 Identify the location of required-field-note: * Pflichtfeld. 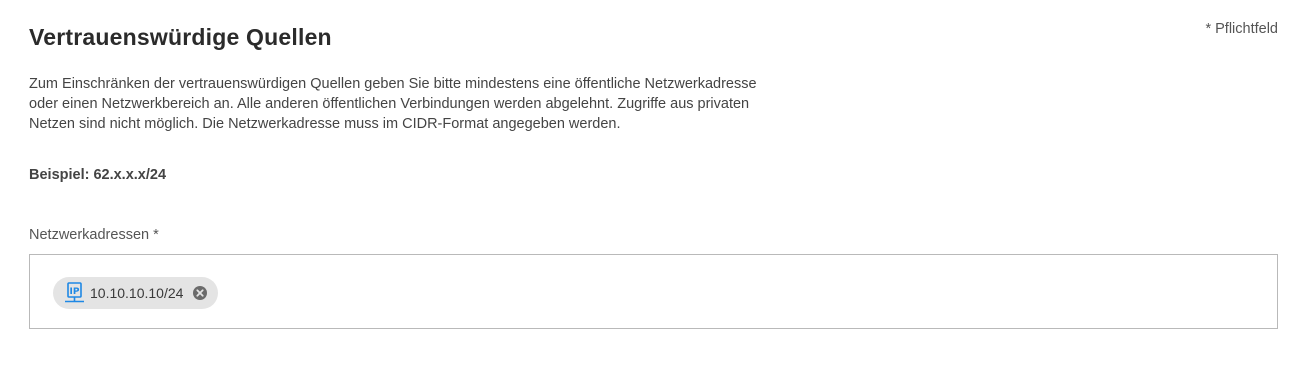
(1241, 29).